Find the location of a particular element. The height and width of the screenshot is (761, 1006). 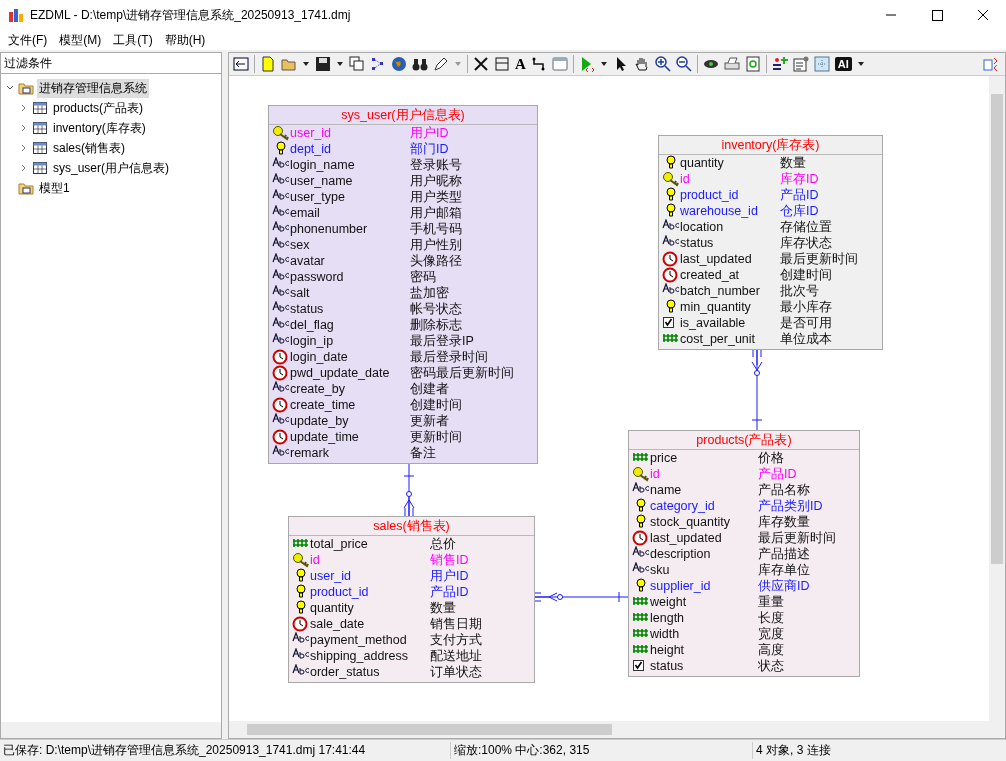

field-comment: 数量 is located at coordinates (793, 163).